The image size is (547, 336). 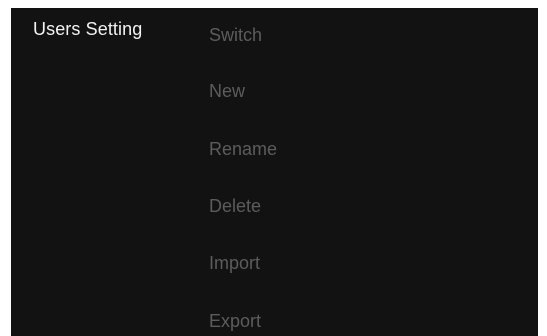 I want to click on menu-item-switch: Switch, so click(x=235, y=35).